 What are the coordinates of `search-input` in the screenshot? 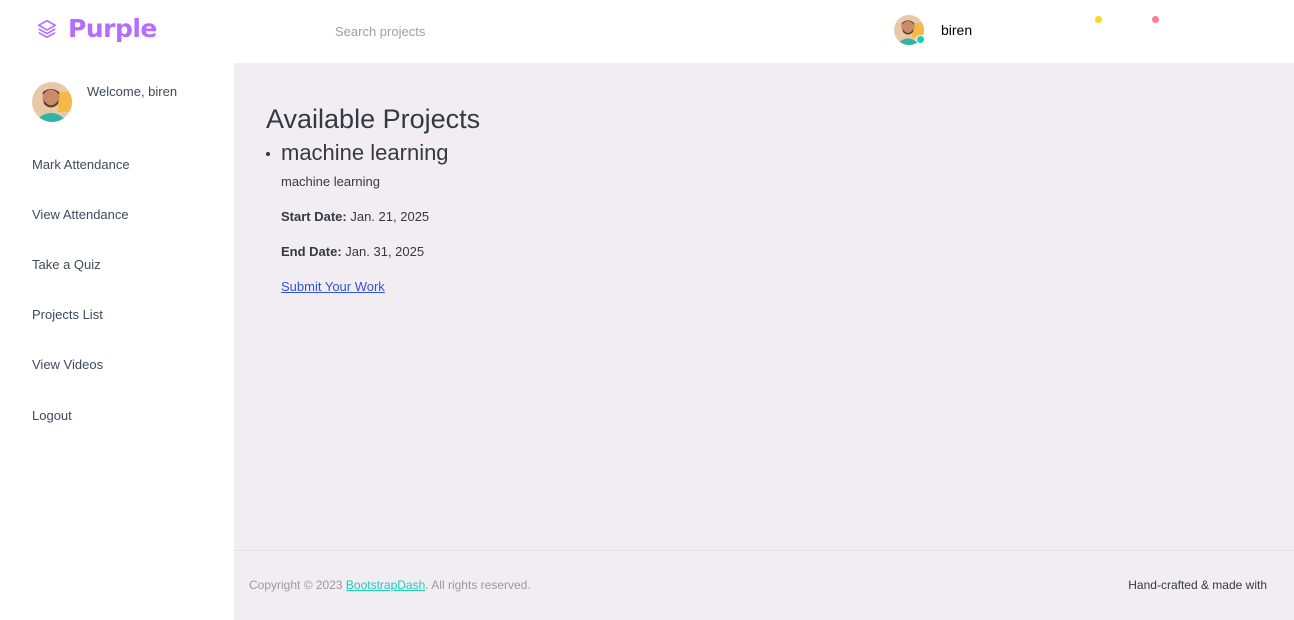 It's located at (480, 31).